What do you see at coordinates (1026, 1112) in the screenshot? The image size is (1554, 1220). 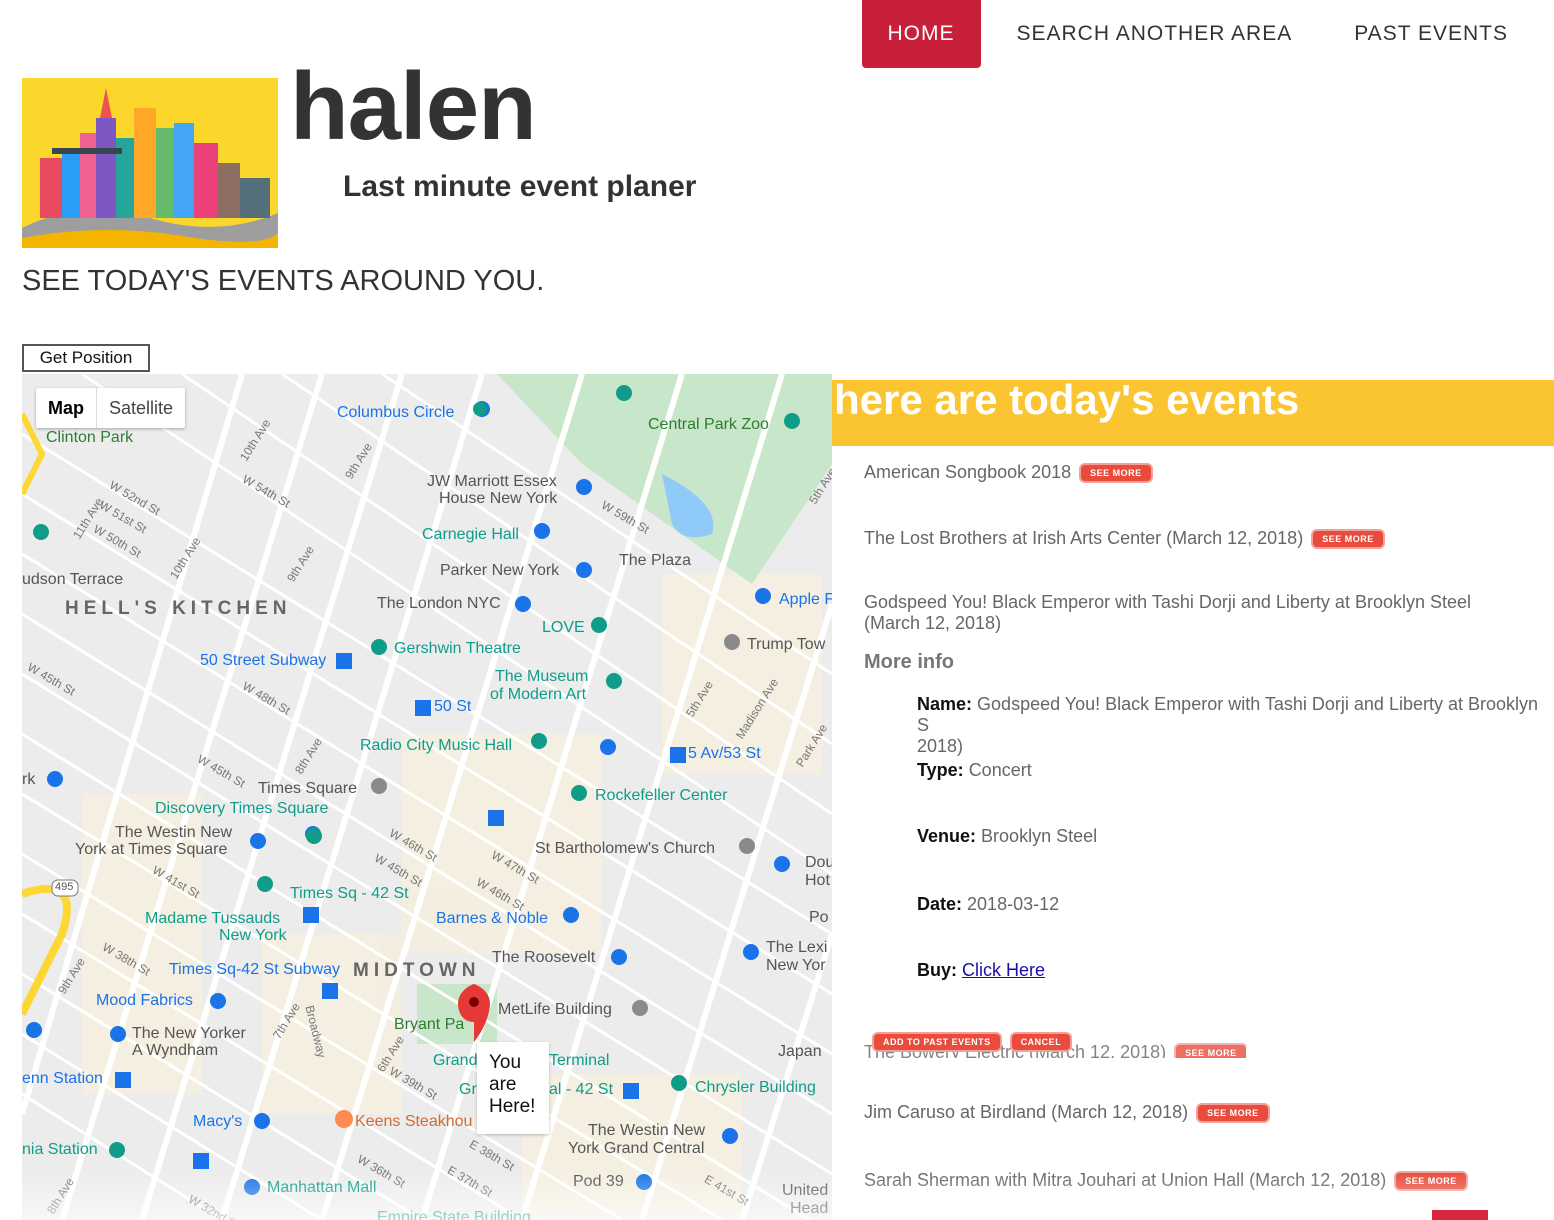 I see `event-title: Jim Caruso at Birdland (March 12, 2018)` at bounding box center [1026, 1112].